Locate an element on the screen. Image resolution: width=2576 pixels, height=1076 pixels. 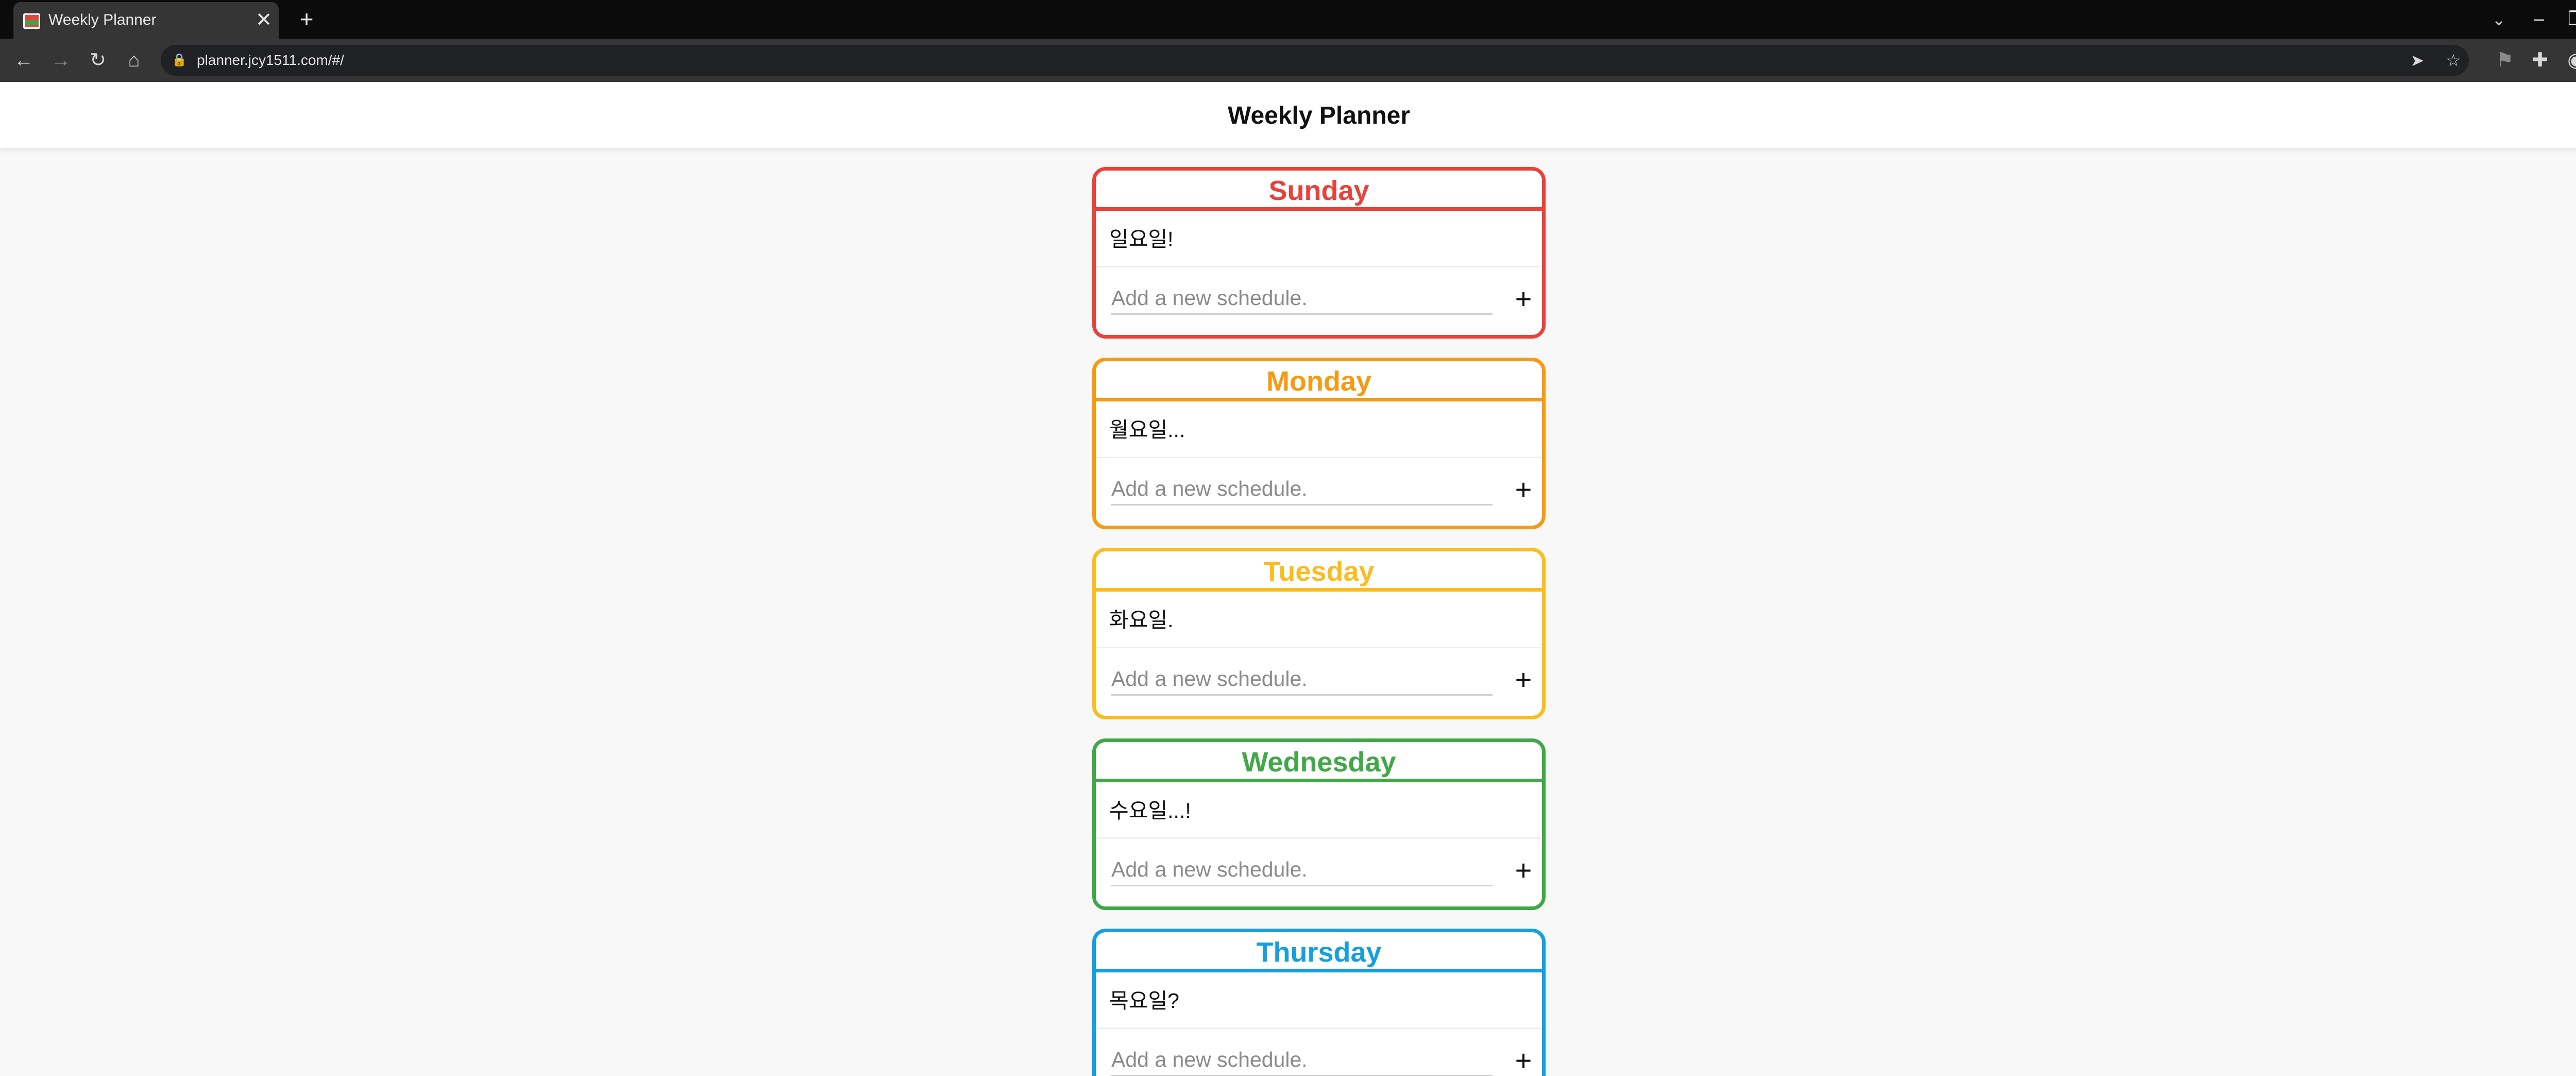
new-tab-icon: + is located at coordinates (306, 19).